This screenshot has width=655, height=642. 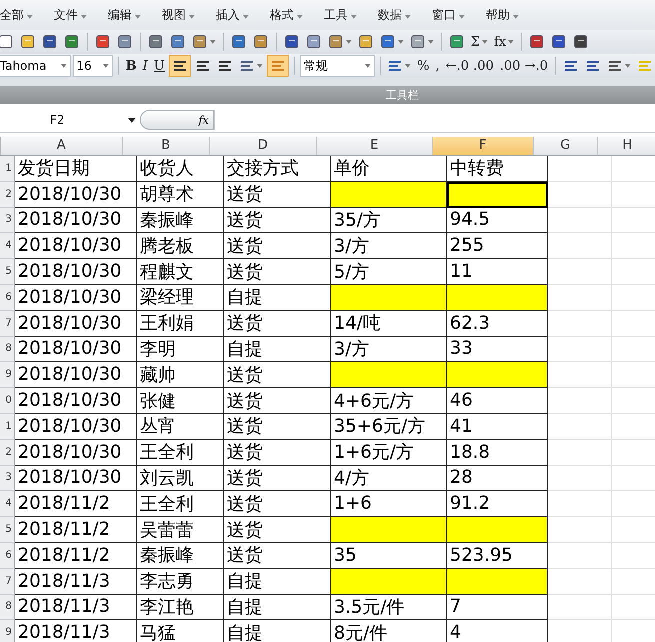 I want to click on column-header: B, so click(x=166, y=146).